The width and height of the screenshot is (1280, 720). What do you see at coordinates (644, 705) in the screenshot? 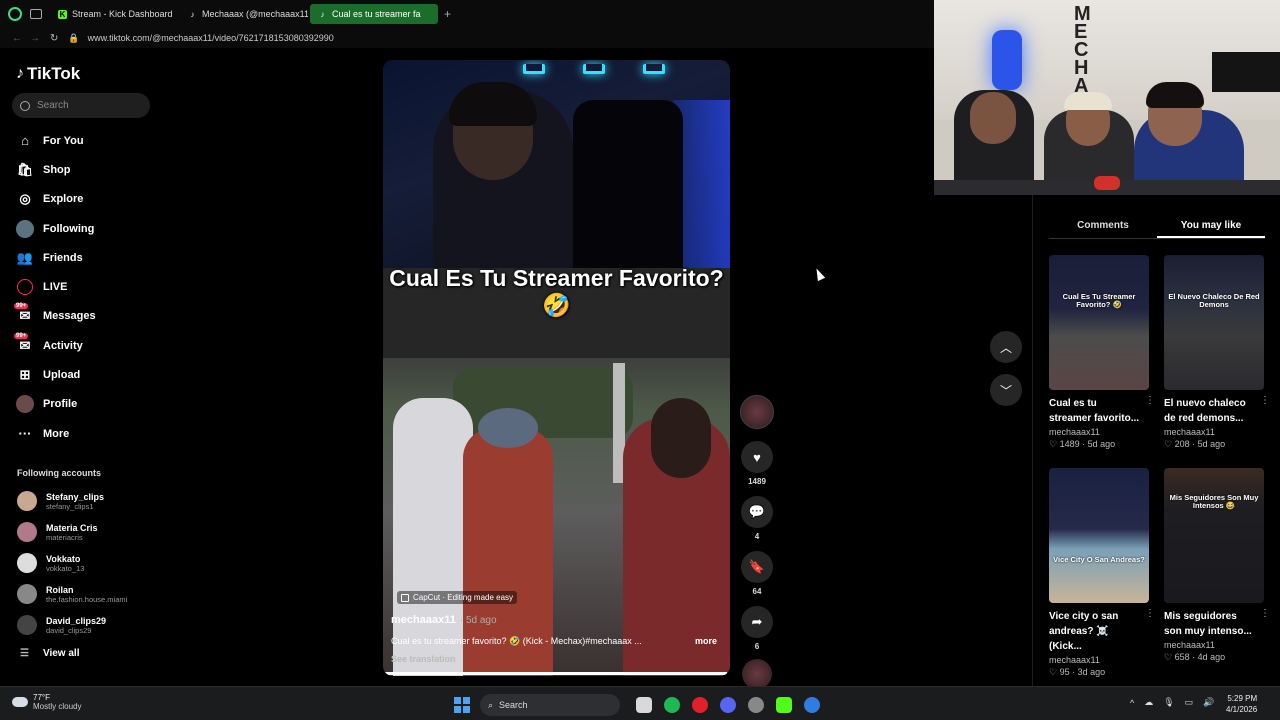
I see `file-explorer-icon` at bounding box center [644, 705].